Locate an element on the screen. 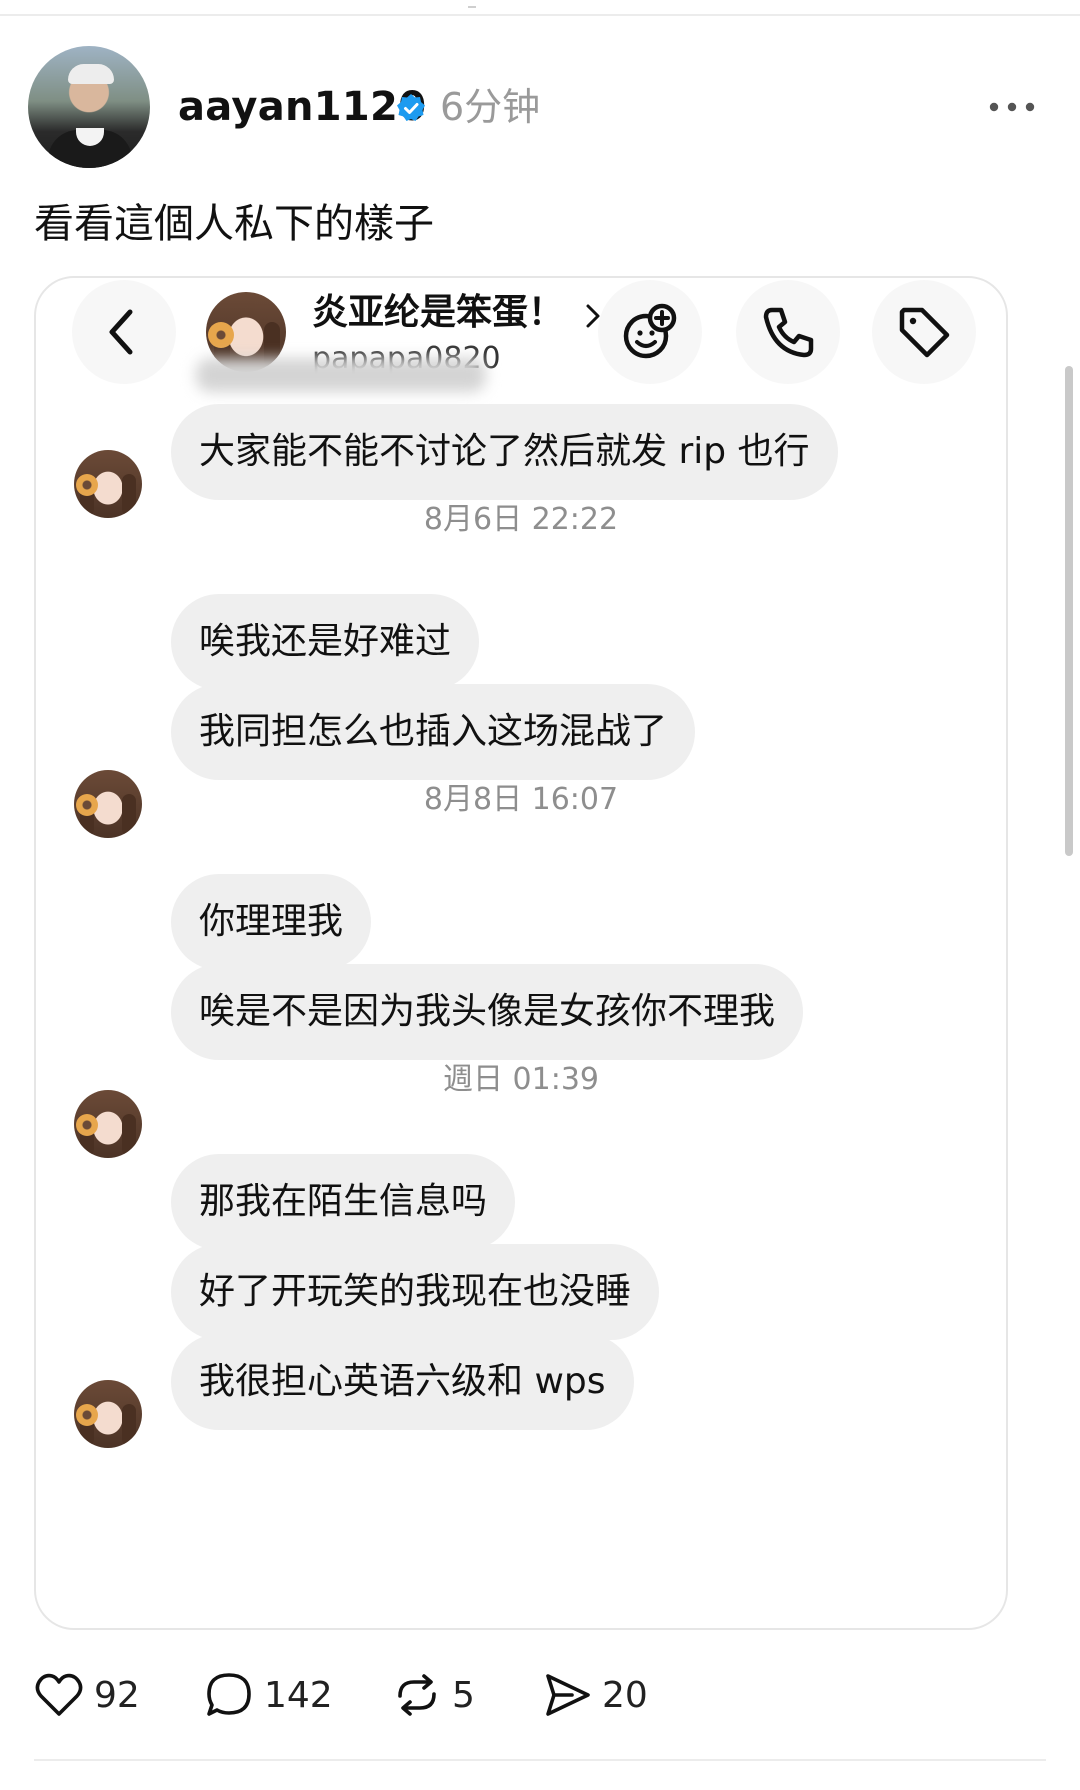 The height and width of the screenshot is (1790, 1080). back-button is located at coordinates (124, 332).